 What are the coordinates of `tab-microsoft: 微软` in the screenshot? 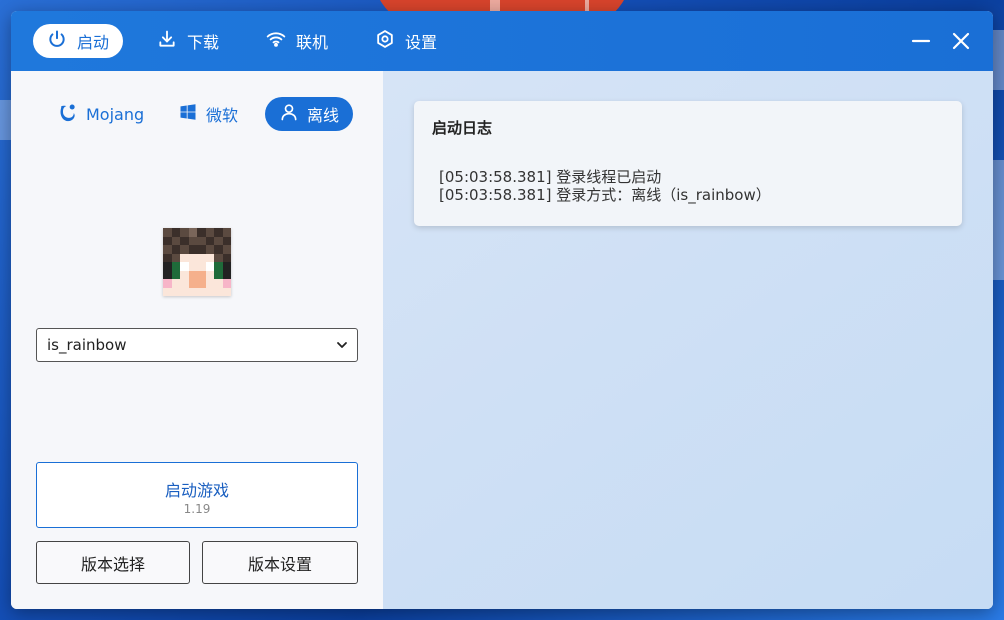 It's located at (208, 114).